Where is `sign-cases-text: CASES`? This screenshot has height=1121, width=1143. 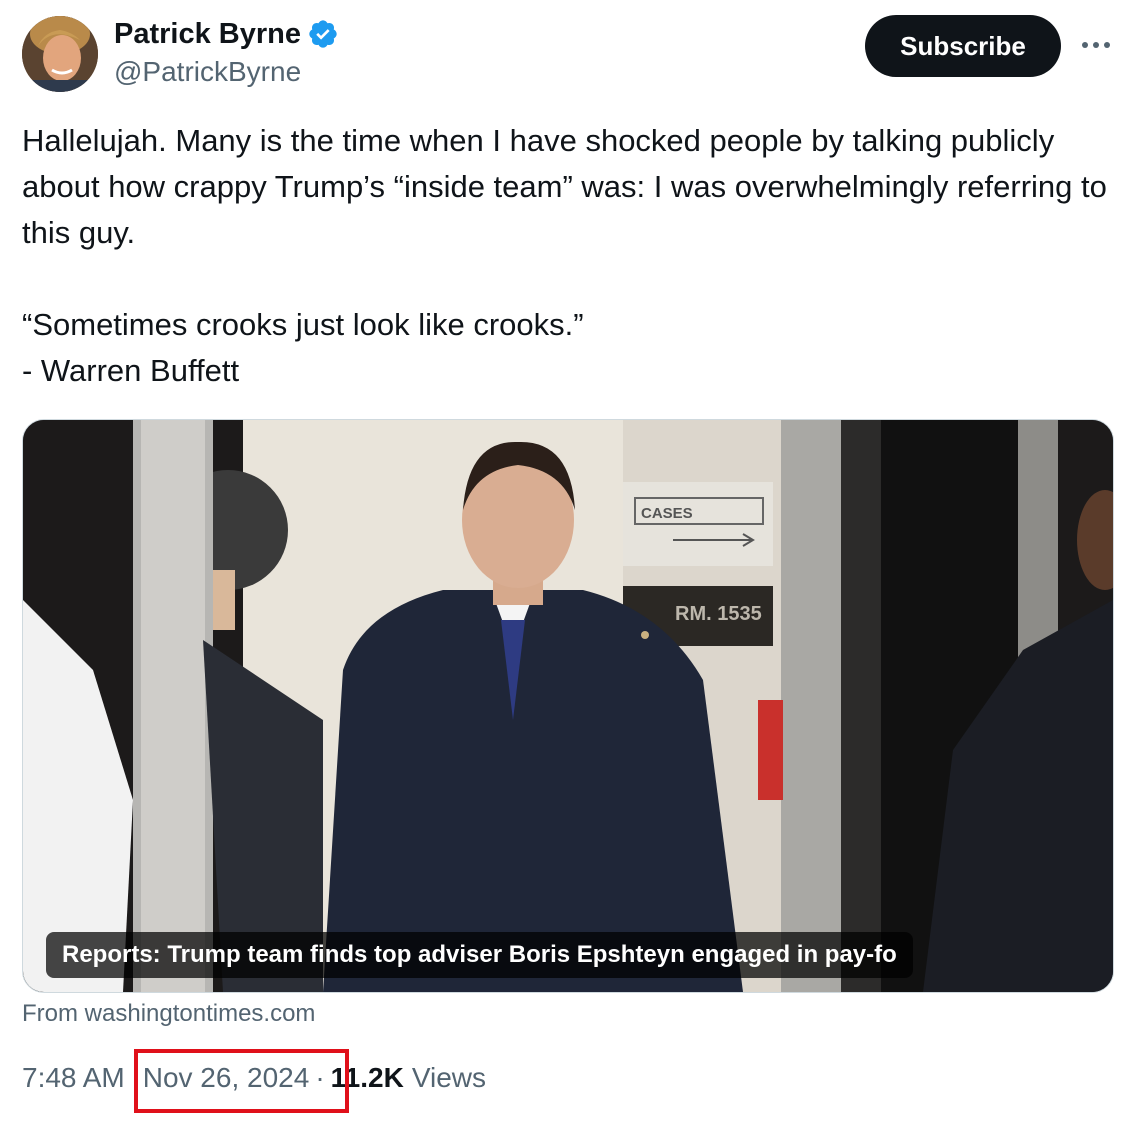
sign-cases-text: CASES is located at coordinates (667, 513).